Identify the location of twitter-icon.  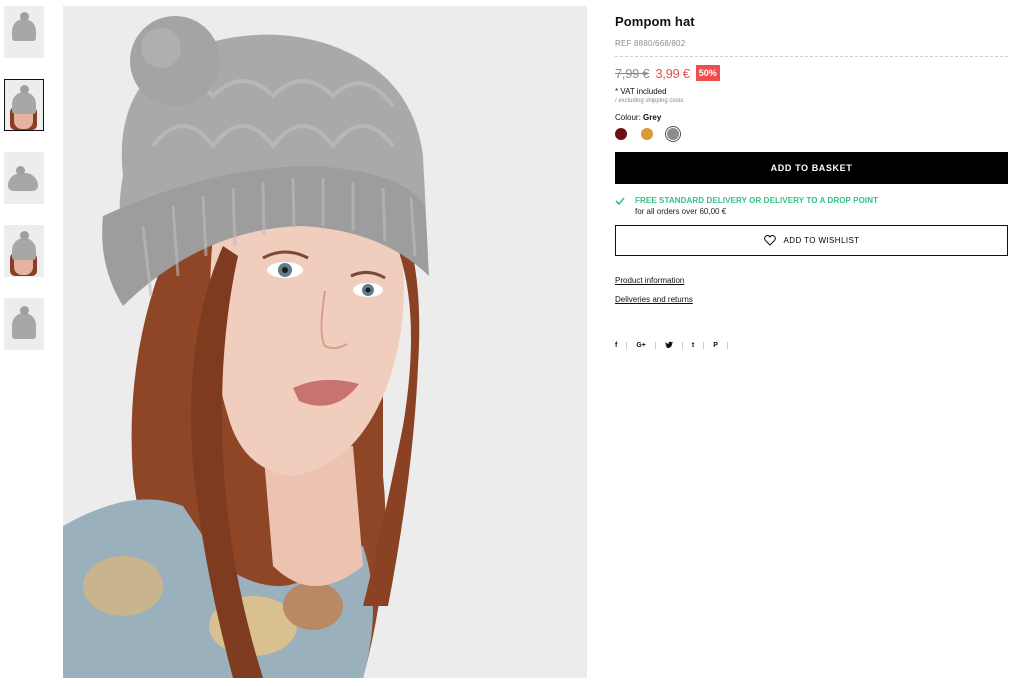
(668, 345).